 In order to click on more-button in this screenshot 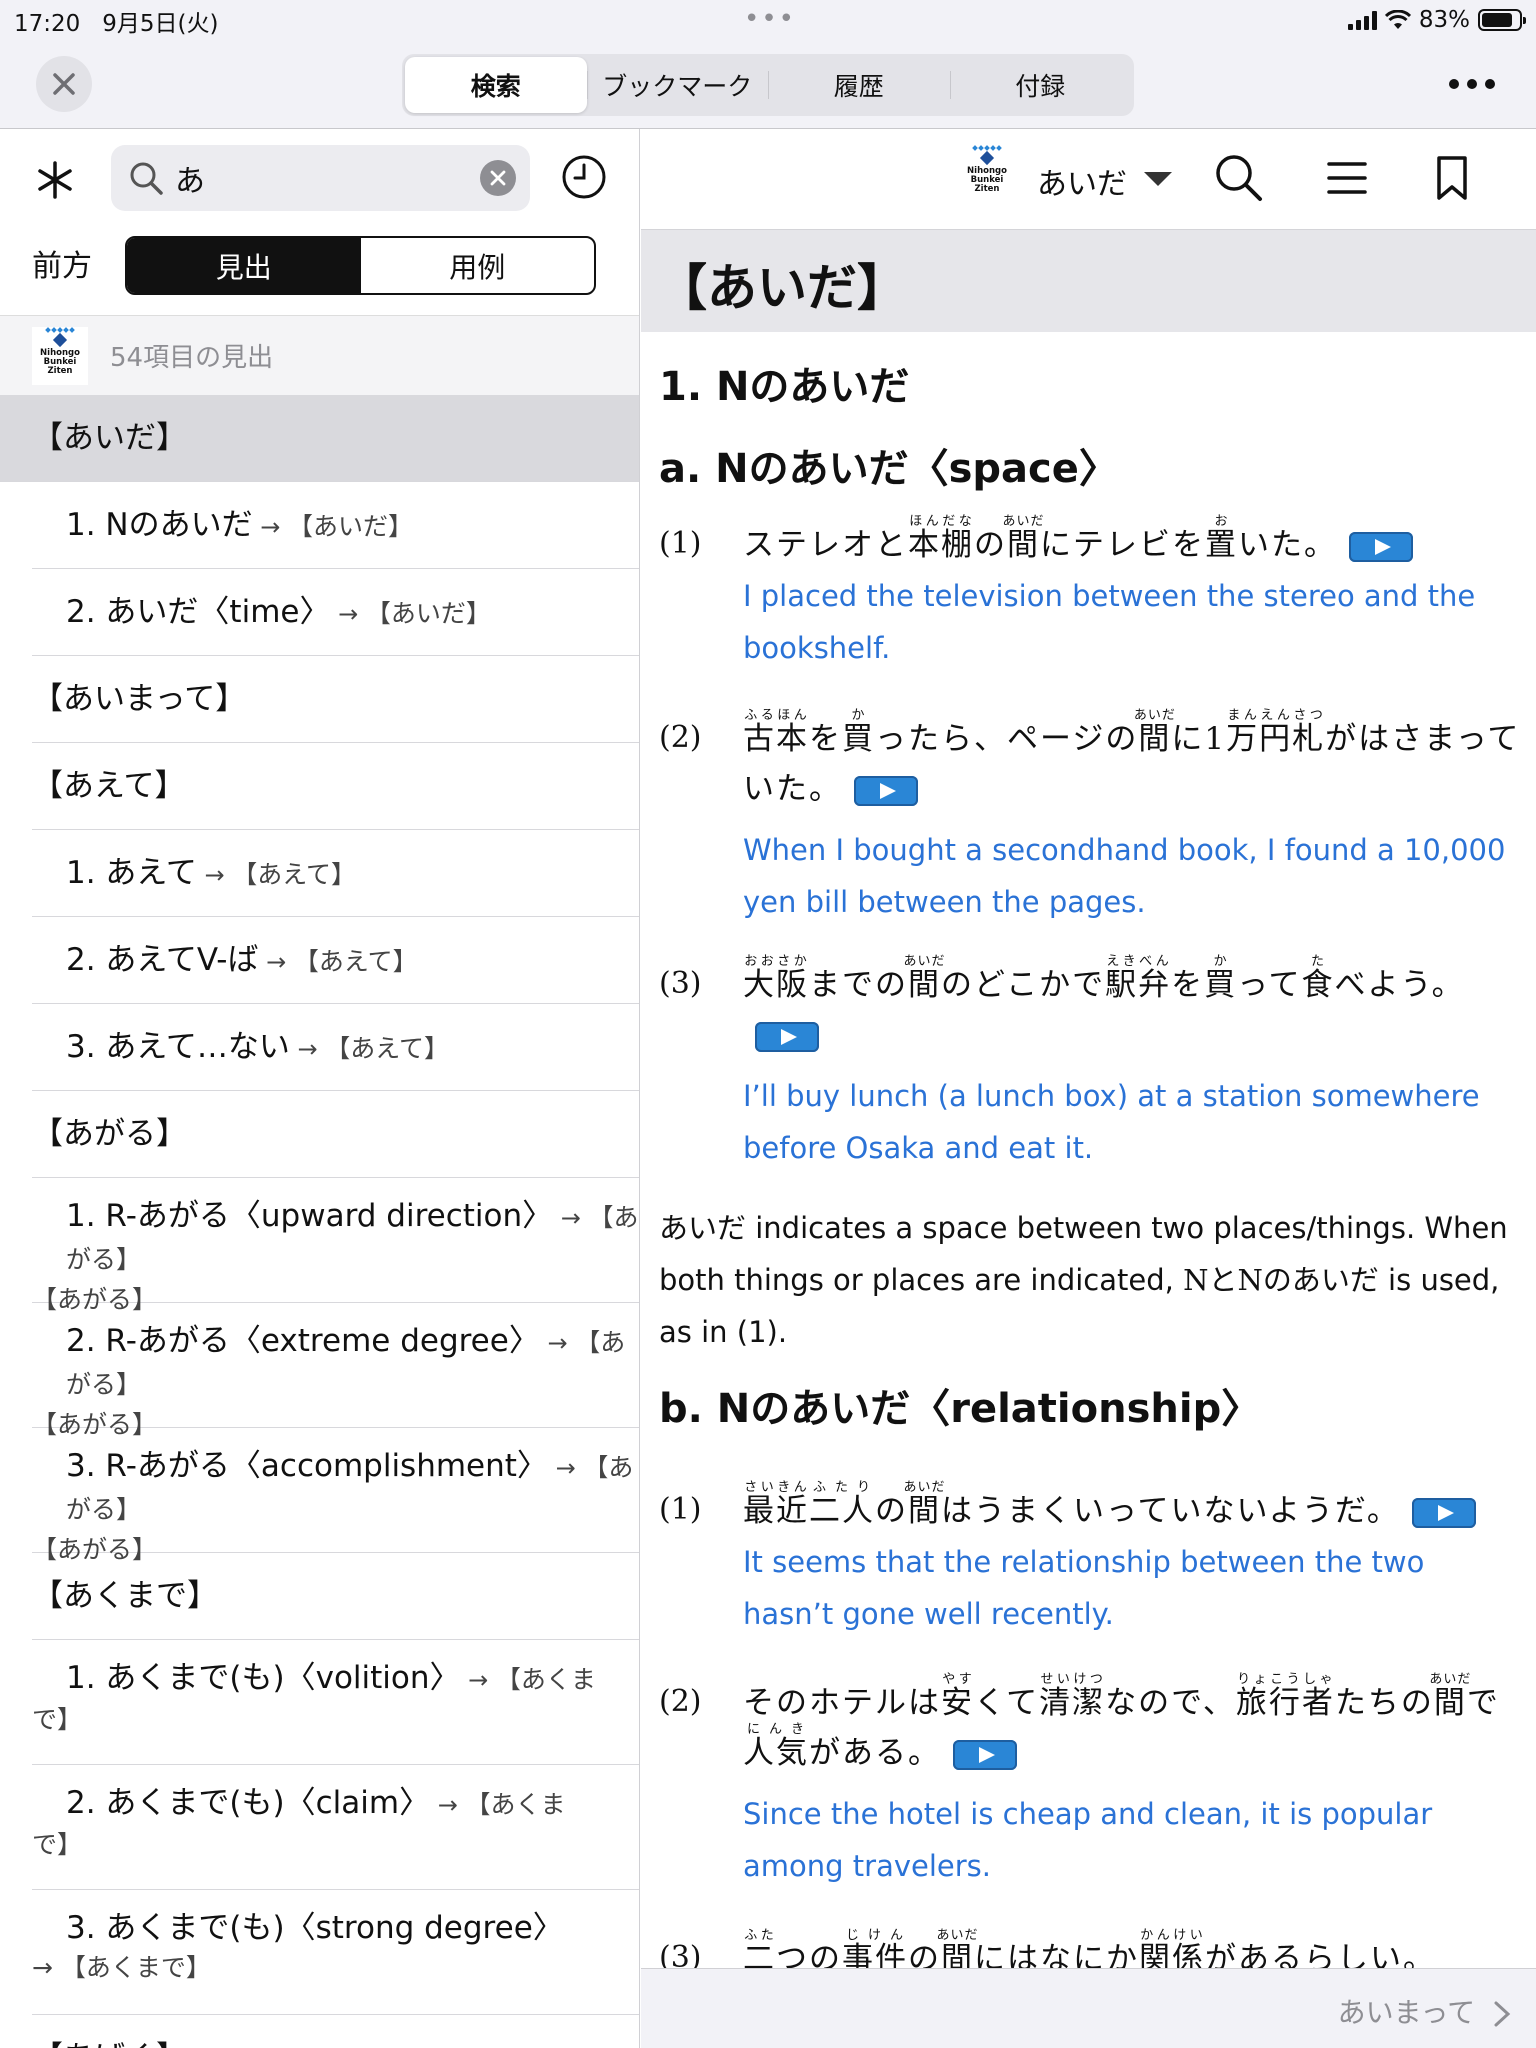, I will do `click(1472, 84)`.